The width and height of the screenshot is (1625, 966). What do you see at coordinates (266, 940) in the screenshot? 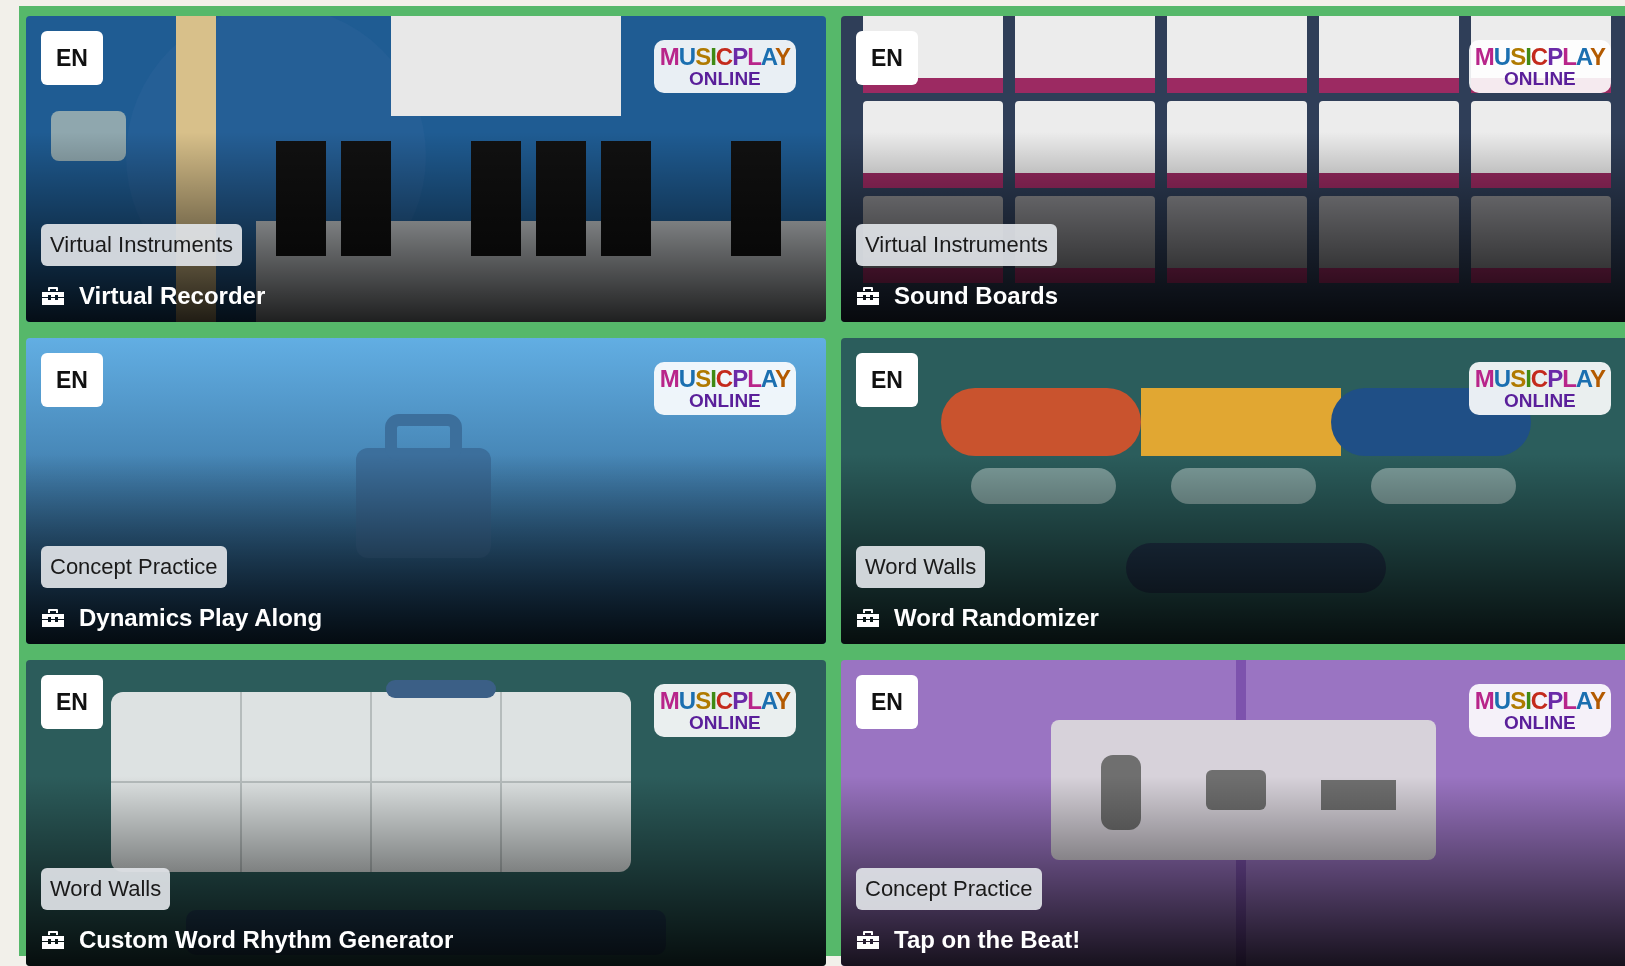
I see `card-title: Custom Word Rhythm Generator` at bounding box center [266, 940].